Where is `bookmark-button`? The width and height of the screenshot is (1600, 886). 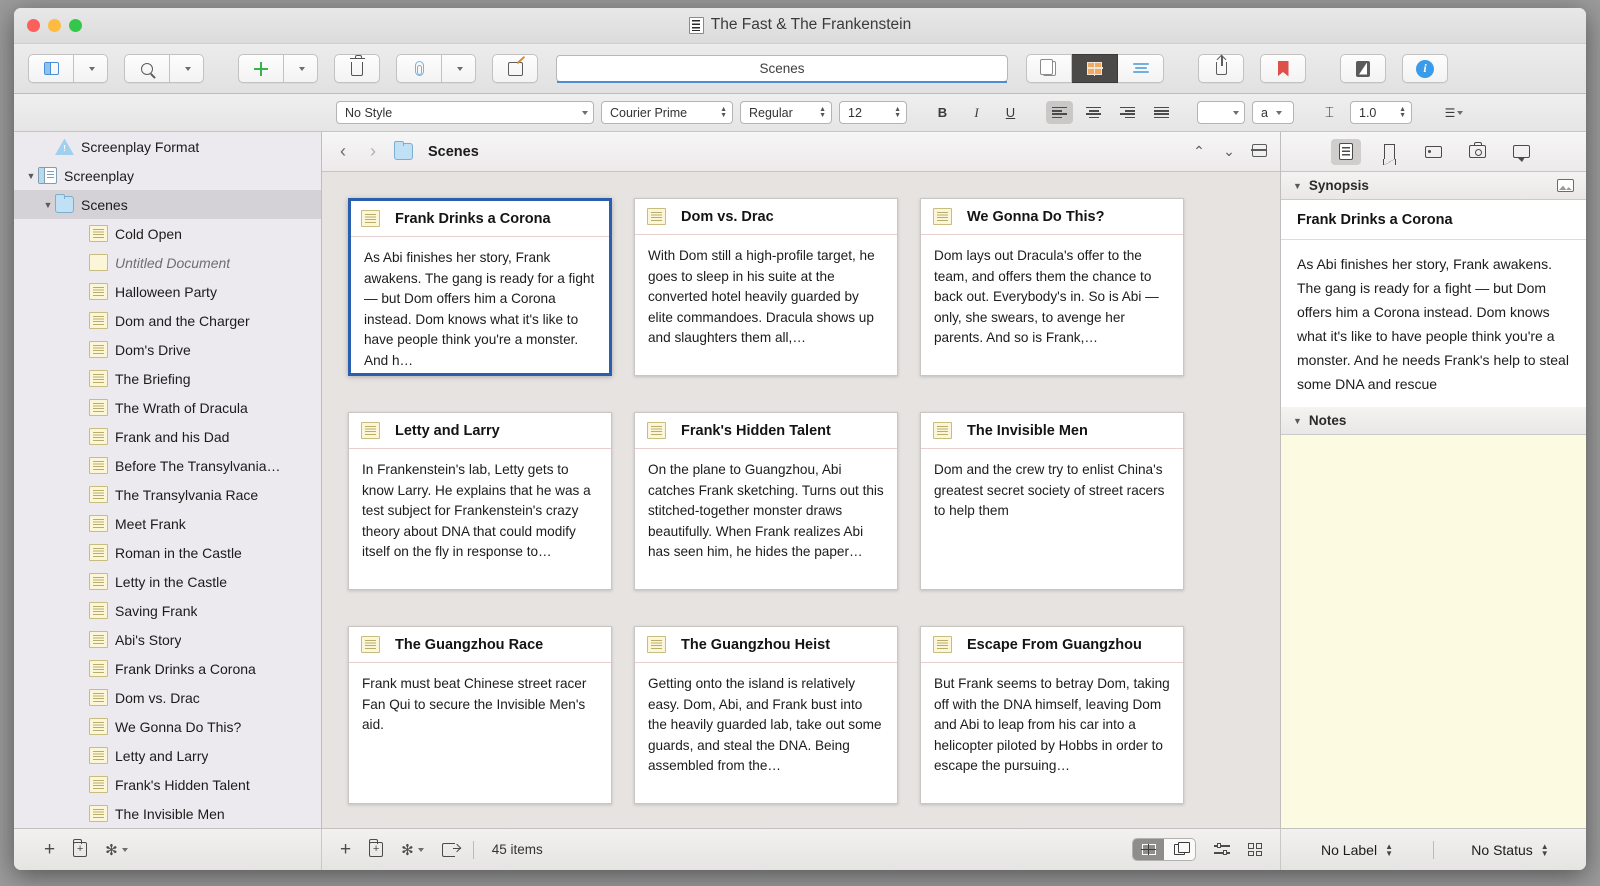 bookmark-button is located at coordinates (1283, 68).